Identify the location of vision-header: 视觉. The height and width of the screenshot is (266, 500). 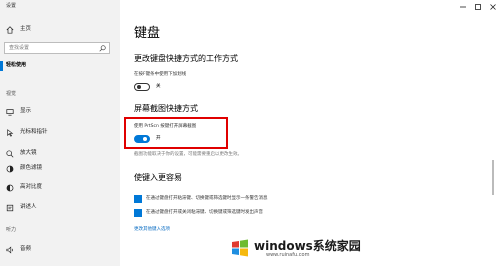
(11, 94).